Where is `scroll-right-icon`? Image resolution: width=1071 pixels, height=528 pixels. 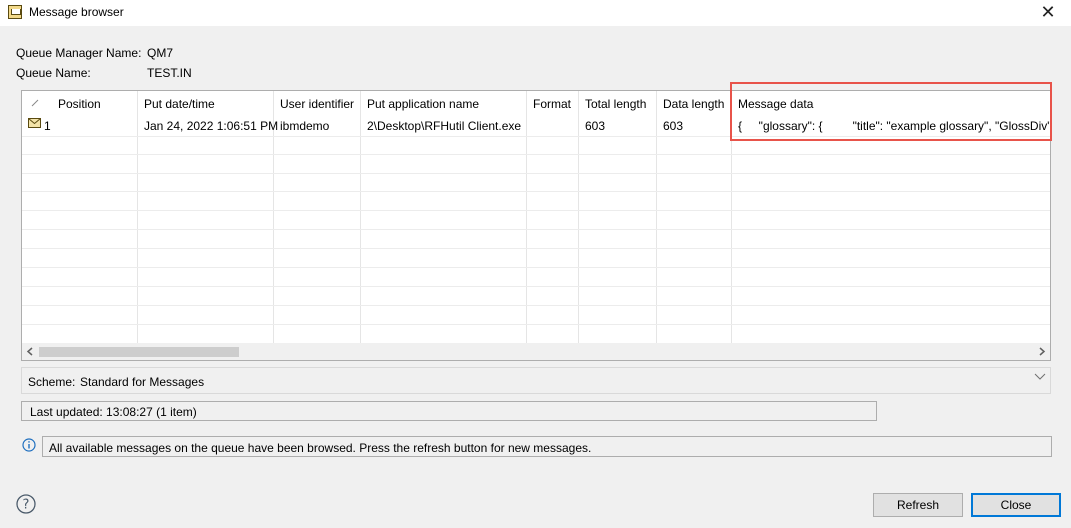
scroll-right-icon is located at coordinates (1041, 351).